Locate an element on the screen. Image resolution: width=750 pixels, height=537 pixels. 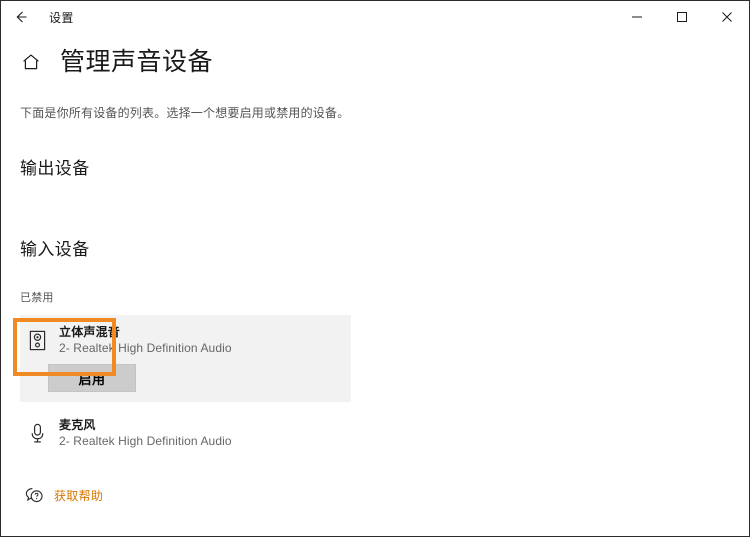
page-header: 管理声音设备 is located at coordinates (375, 62).